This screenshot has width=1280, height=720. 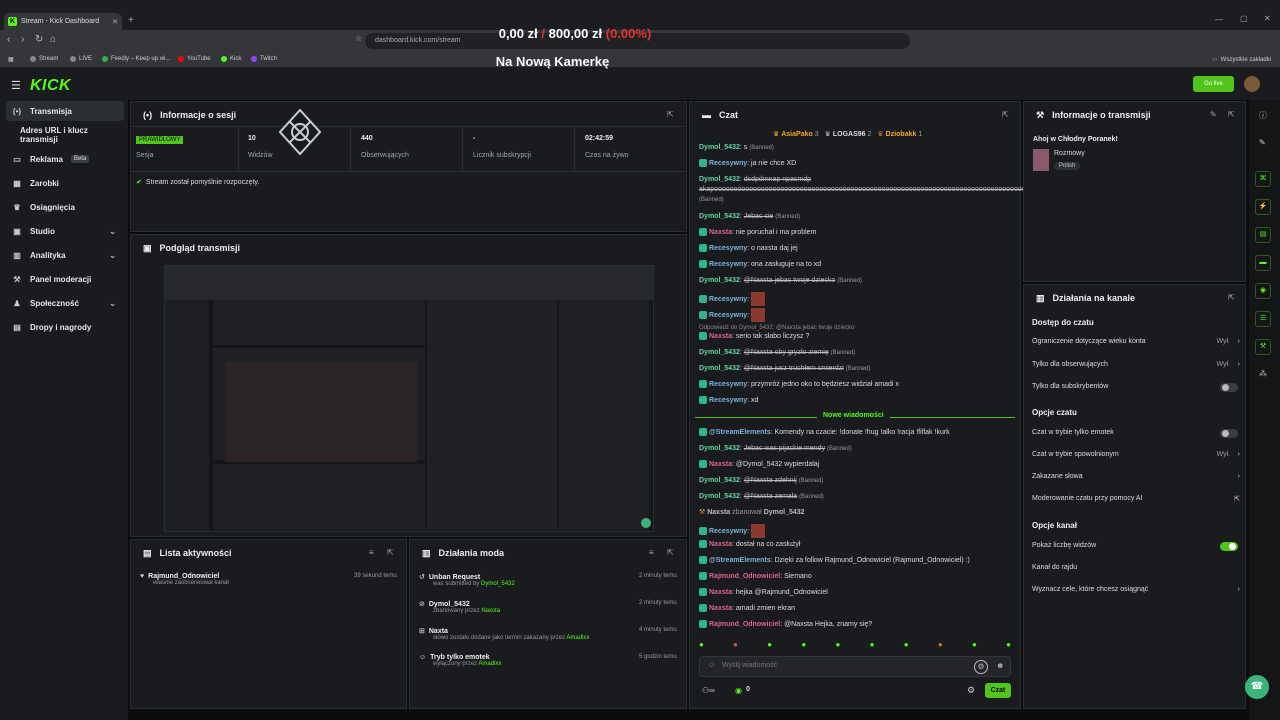 What do you see at coordinates (81, 59) in the screenshot?
I see `bookmark-live: LIVE` at bounding box center [81, 59].